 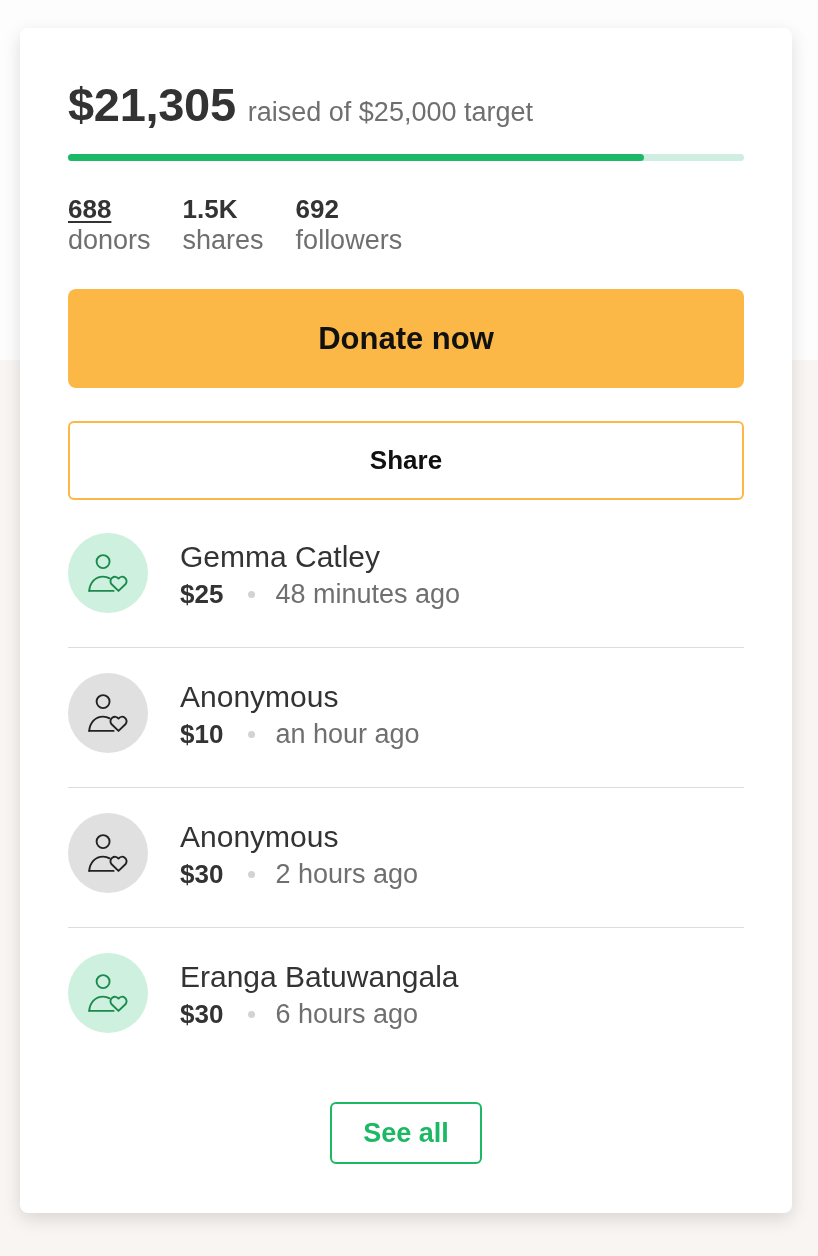 I want to click on share-button: Share, so click(x=406, y=461).